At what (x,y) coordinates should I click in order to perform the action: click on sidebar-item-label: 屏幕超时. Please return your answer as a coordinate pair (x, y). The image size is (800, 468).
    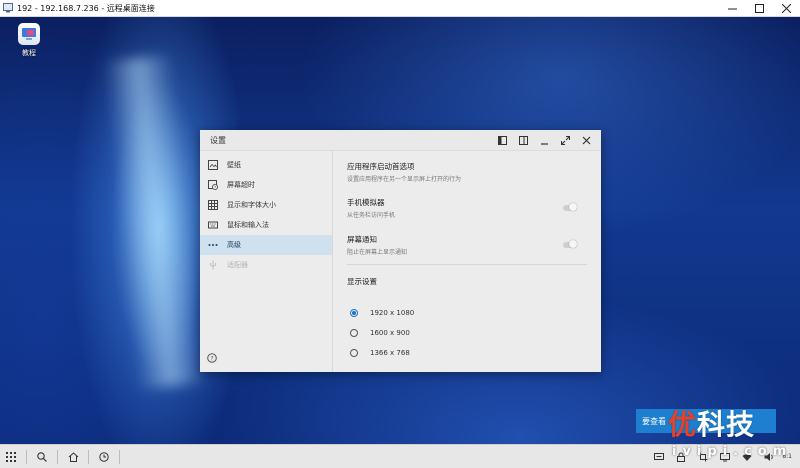
    Looking at the image, I should click on (241, 185).